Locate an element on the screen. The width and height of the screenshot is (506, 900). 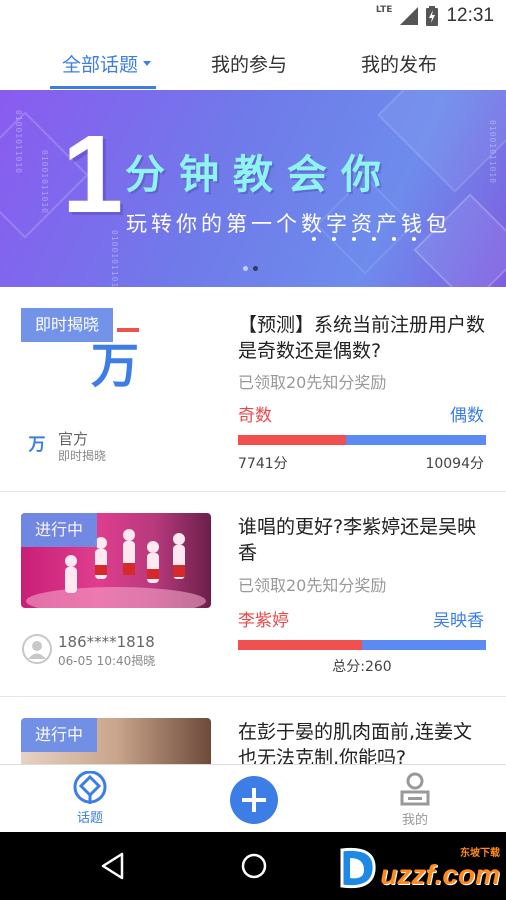
option-right-label: 偶数 is located at coordinates (467, 413).